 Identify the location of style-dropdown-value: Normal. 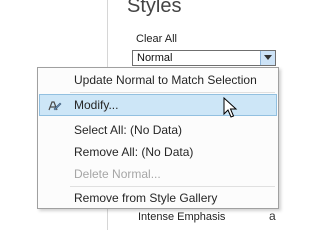
(155, 58).